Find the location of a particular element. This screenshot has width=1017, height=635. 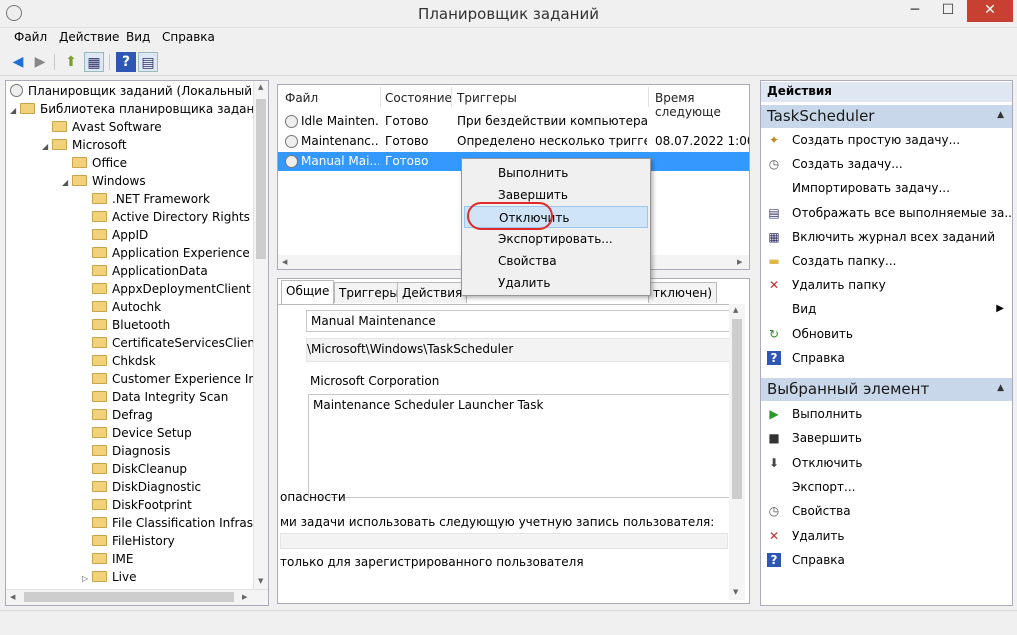

tree-item-label: Active Directory Rights Mar is located at coordinates (190, 217).